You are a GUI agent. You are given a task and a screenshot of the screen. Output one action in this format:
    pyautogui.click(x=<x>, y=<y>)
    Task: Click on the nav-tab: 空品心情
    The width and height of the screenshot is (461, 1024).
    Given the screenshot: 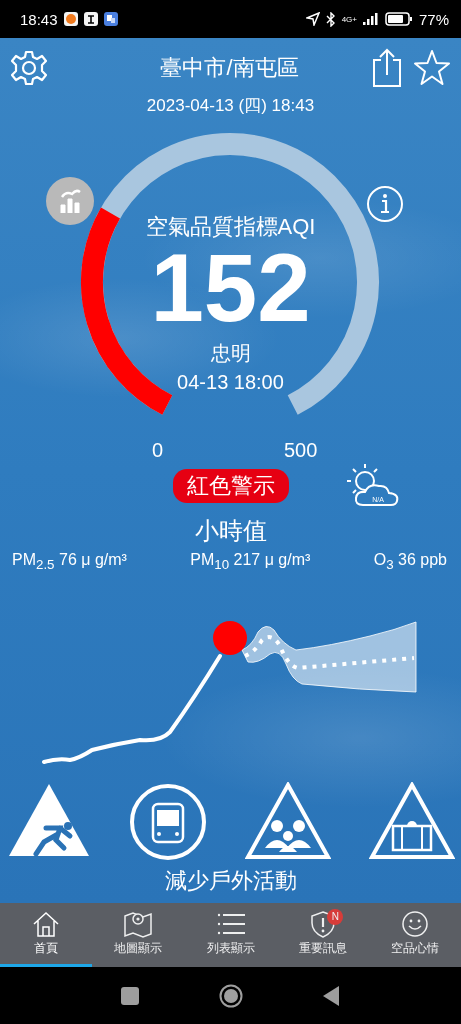 What is the action you would take?
    pyautogui.click(x=414, y=935)
    